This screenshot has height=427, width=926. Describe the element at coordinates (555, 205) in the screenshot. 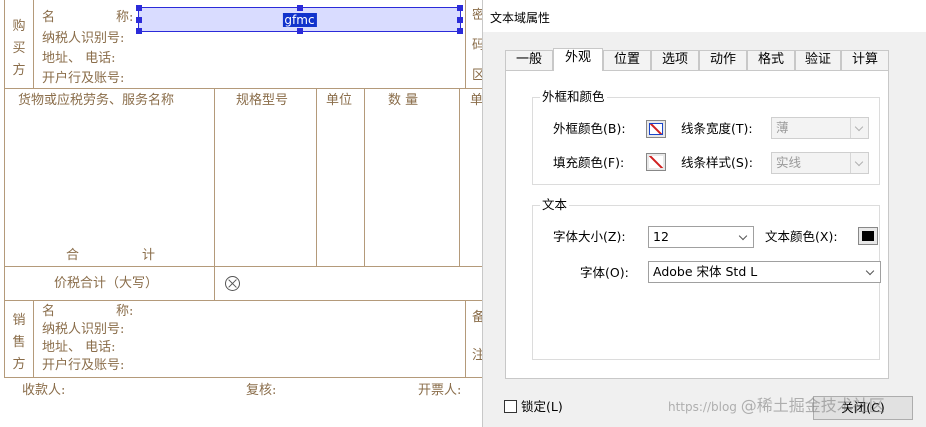

I see `text-group-title: 文本` at that location.